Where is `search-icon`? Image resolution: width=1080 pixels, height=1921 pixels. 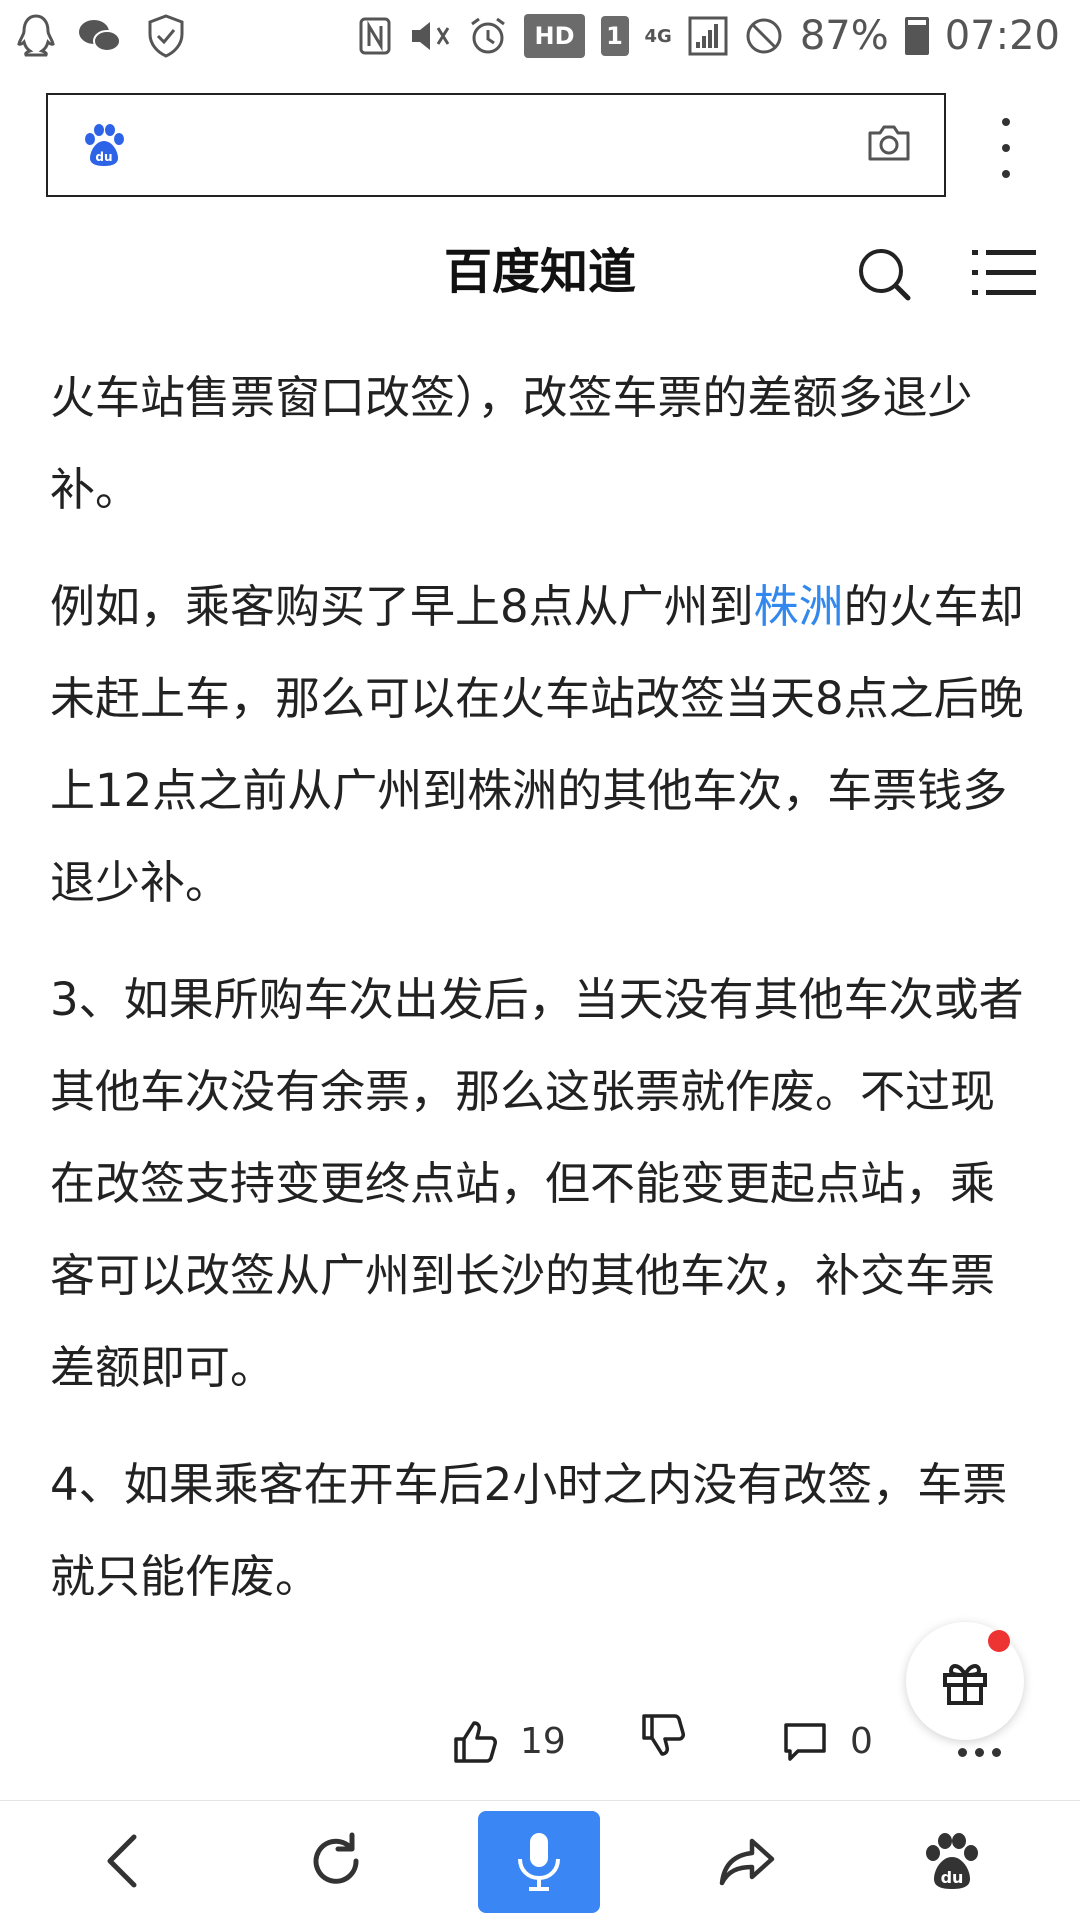 search-icon is located at coordinates (884, 274).